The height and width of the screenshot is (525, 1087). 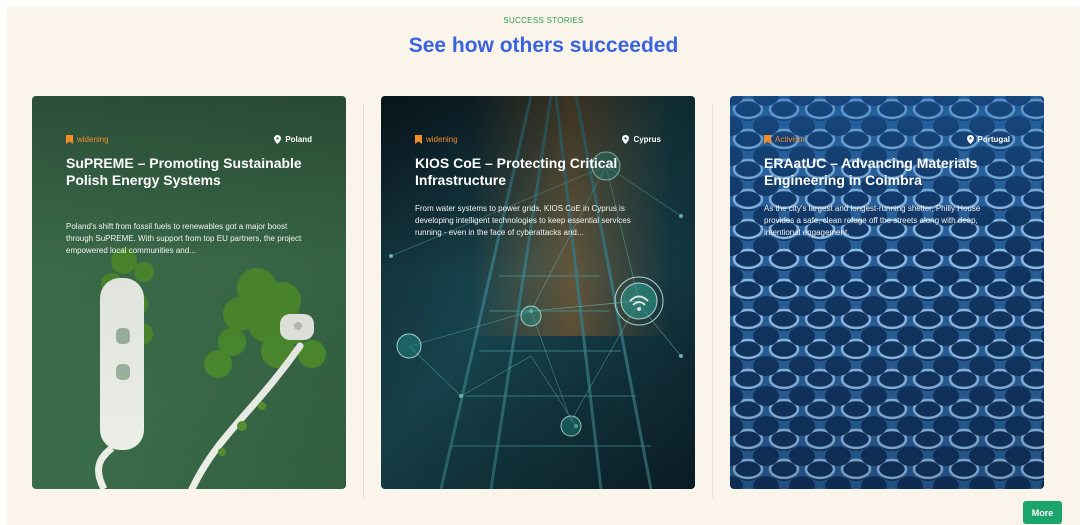 What do you see at coordinates (887, 139) in the screenshot?
I see `card-meta: Activism Portugal` at bounding box center [887, 139].